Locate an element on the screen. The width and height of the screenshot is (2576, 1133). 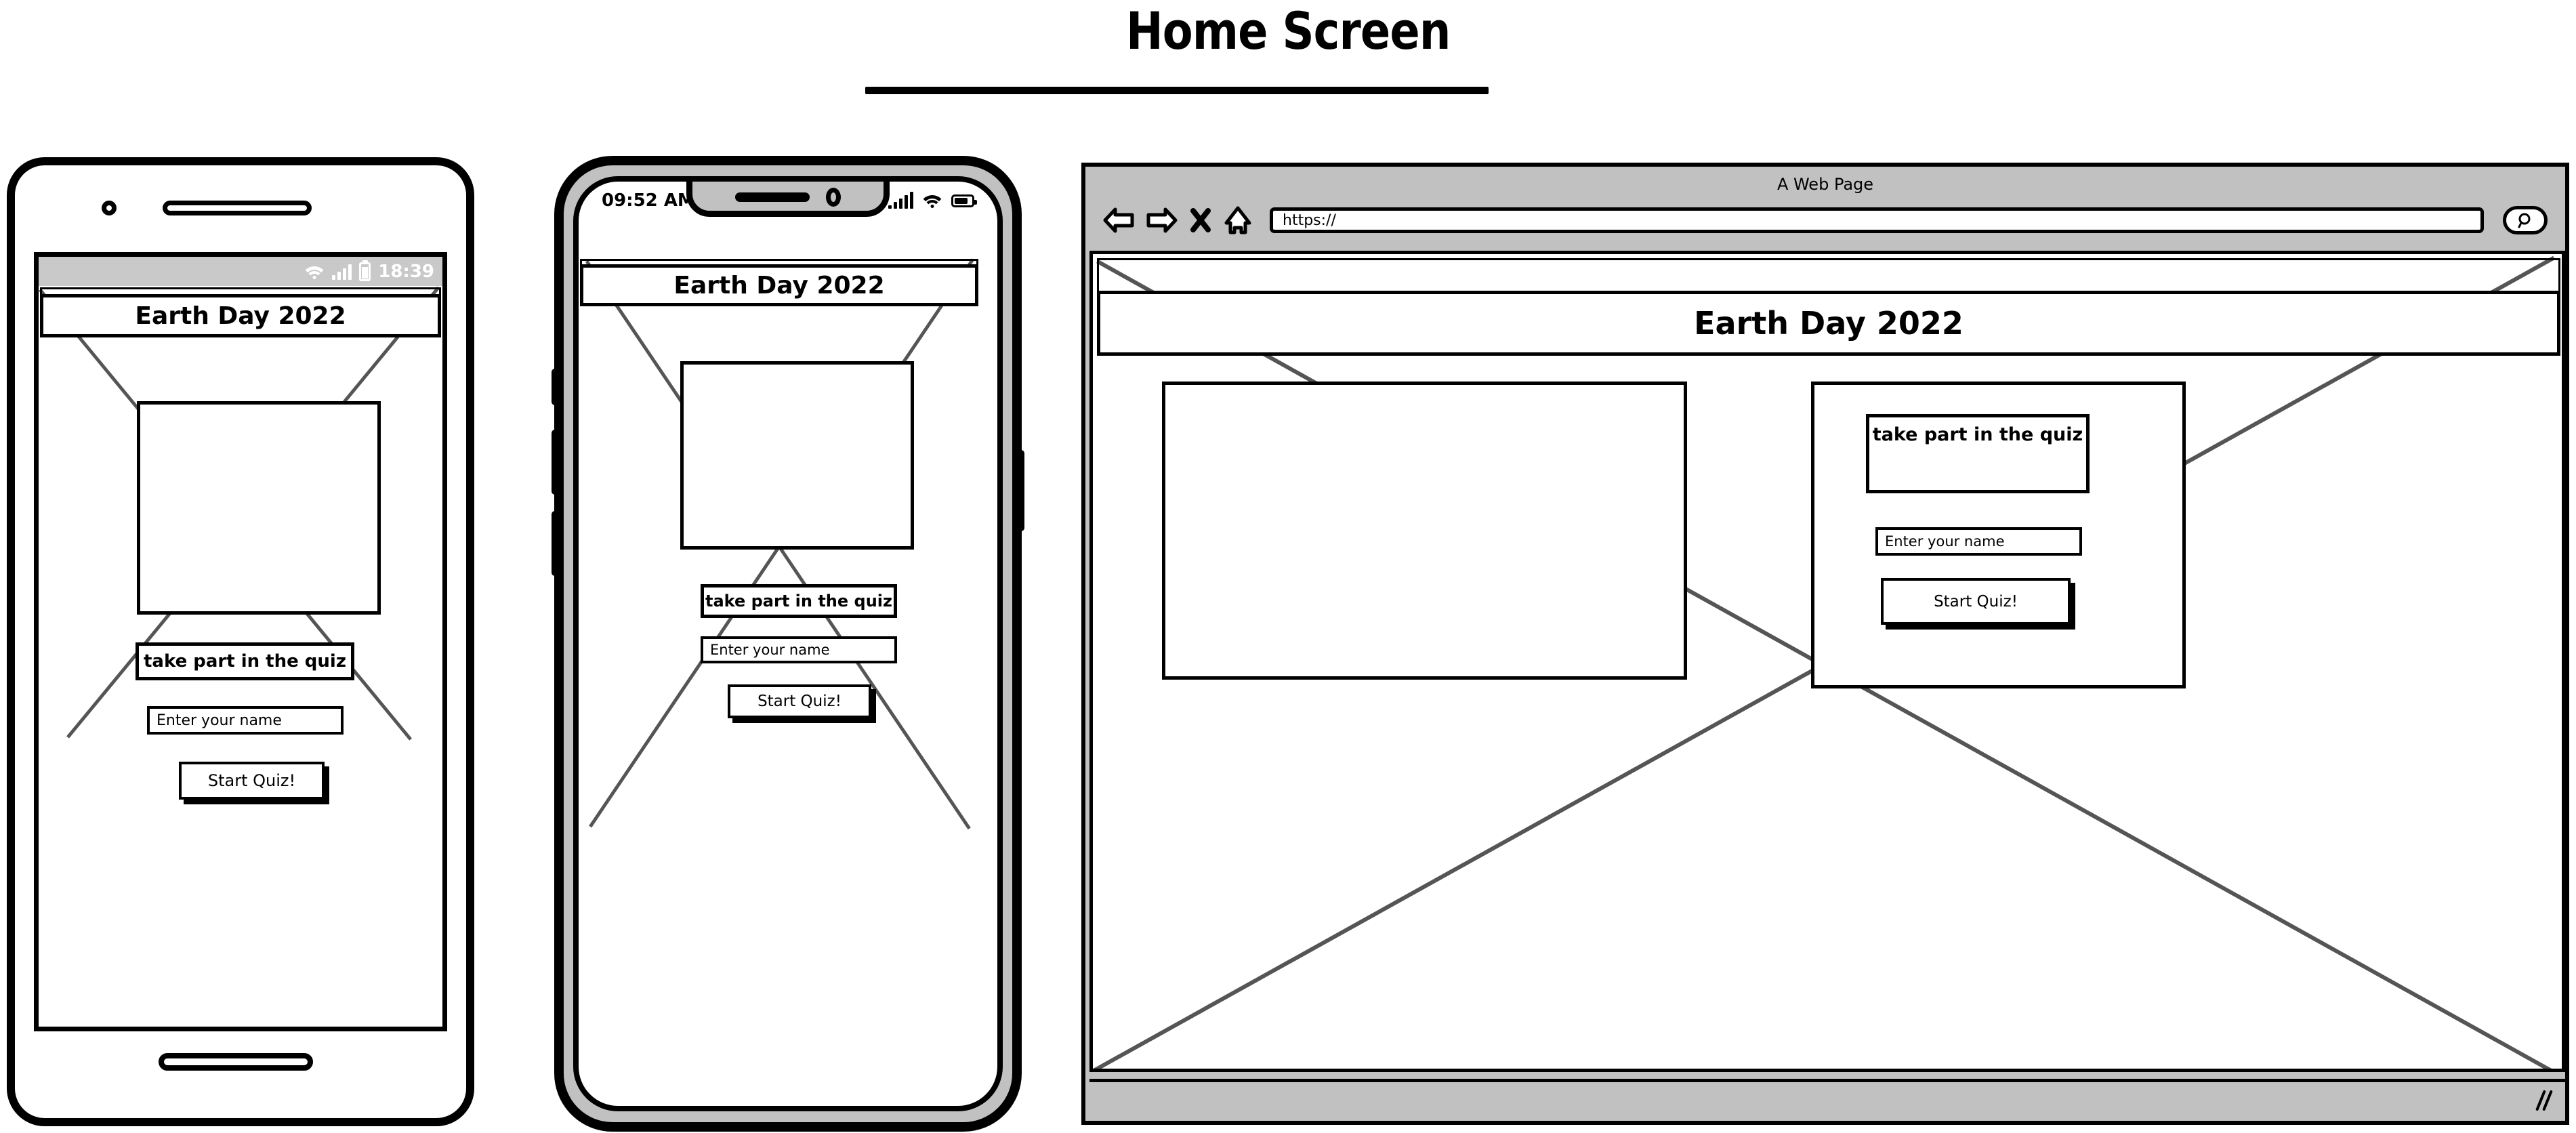
android-name-input: Enter your name is located at coordinates (245, 721).